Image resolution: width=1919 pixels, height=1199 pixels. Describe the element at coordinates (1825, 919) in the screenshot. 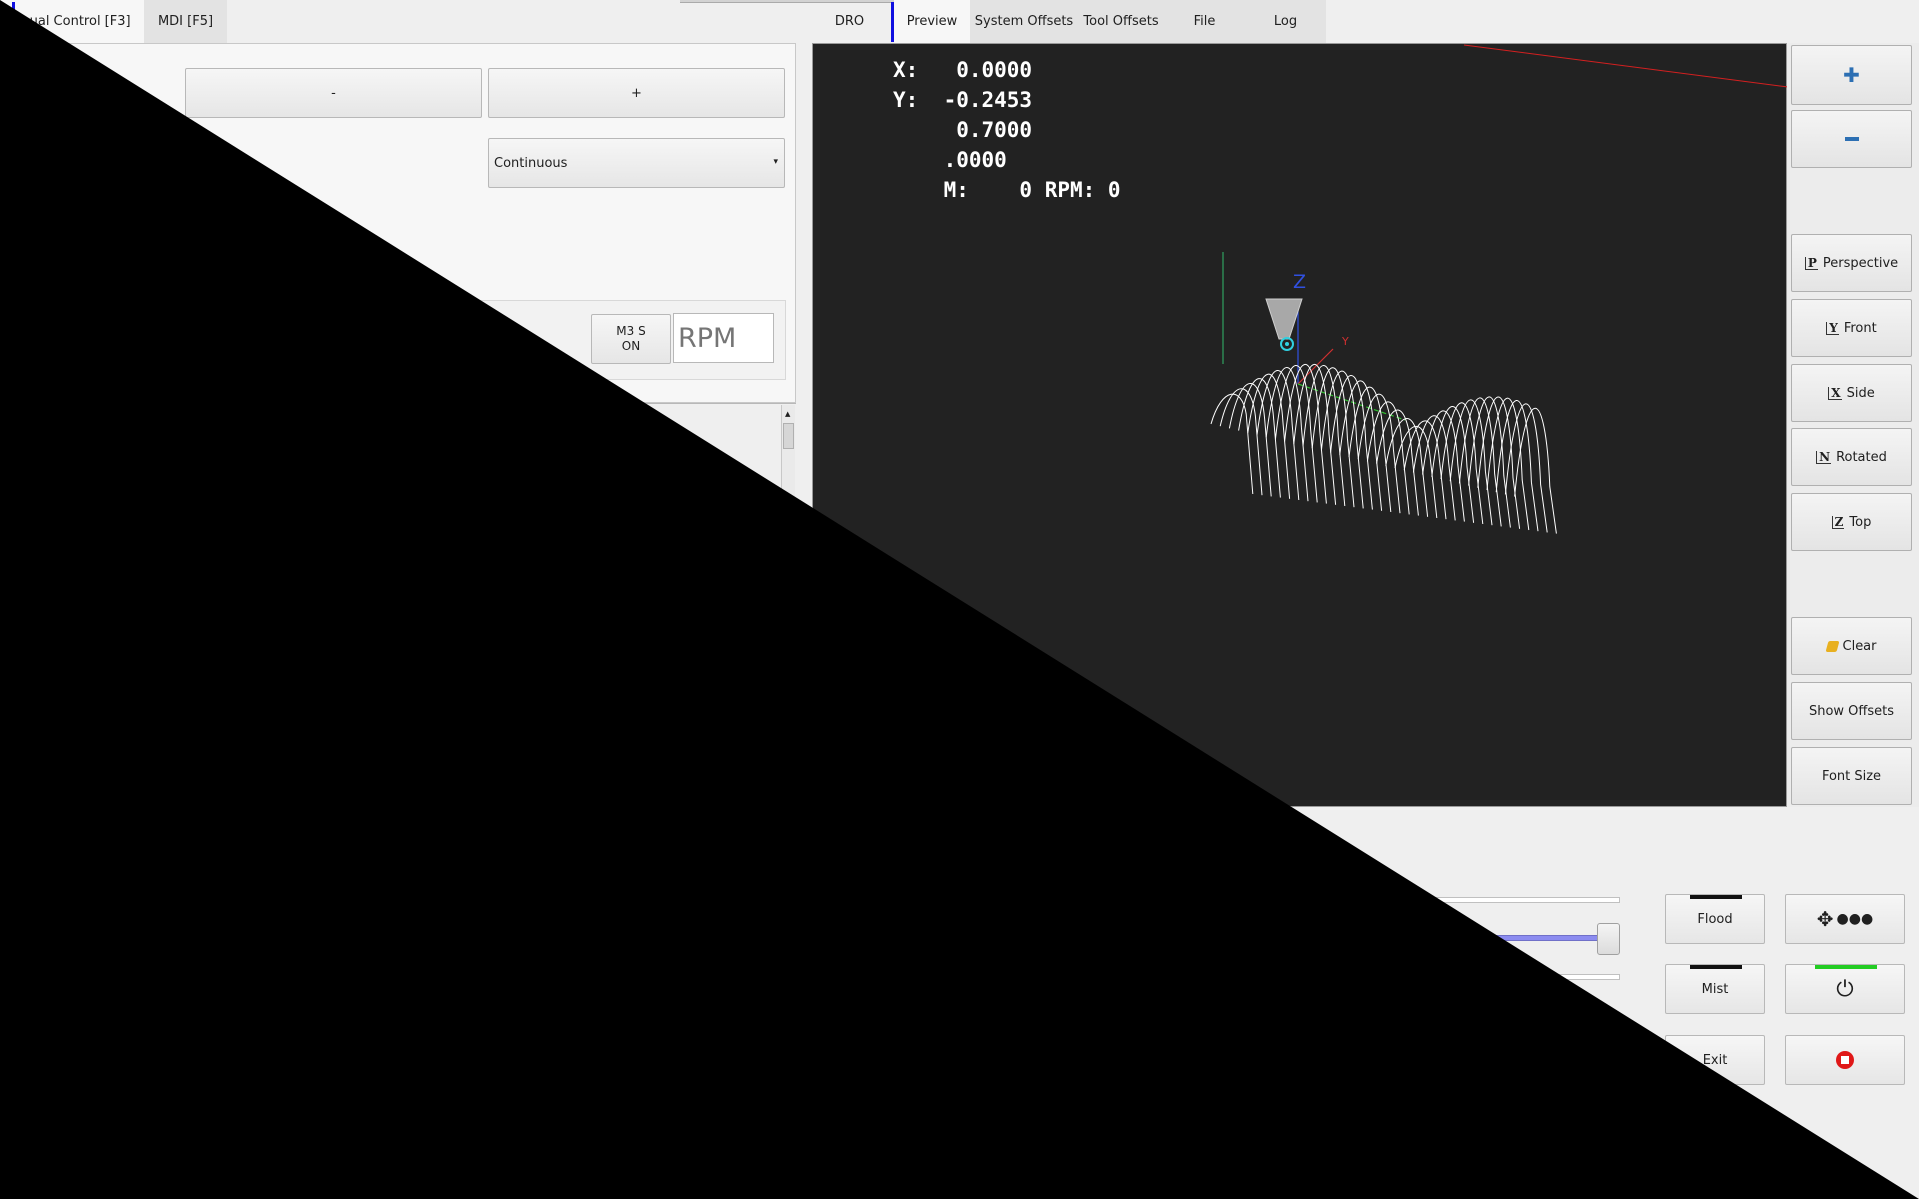

I see `move-arrows-icon: ✥` at that location.